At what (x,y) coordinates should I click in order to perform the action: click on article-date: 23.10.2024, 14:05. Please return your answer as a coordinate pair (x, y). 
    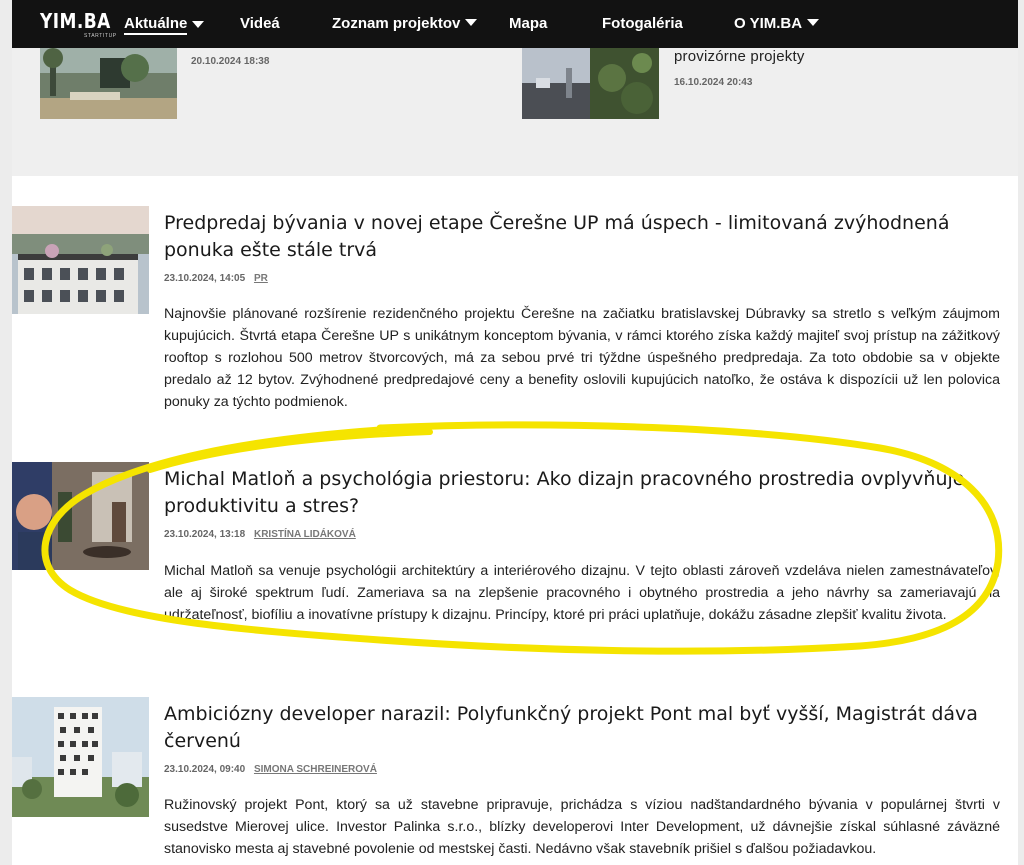
    Looking at the image, I should click on (205, 278).